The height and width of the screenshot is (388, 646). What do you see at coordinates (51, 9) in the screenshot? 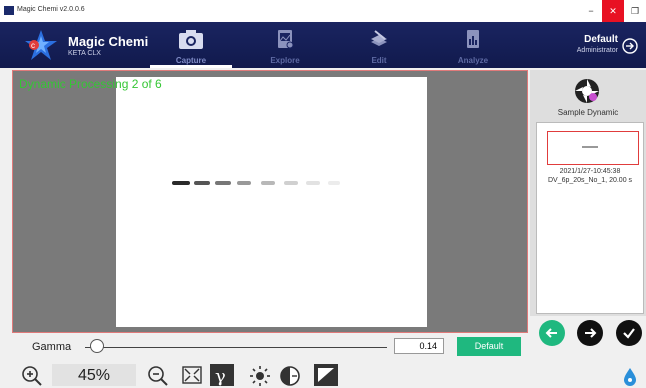
I see `window-title: Magic Chemi v2.0.0.6` at bounding box center [51, 9].